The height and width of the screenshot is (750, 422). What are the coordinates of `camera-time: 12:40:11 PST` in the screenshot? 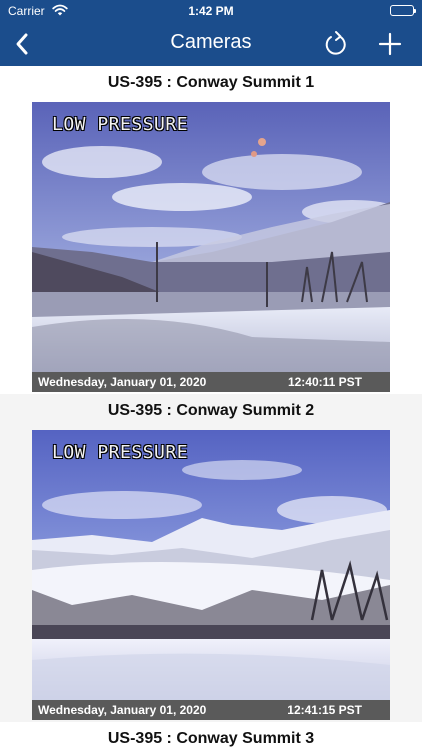 It's located at (324, 382).